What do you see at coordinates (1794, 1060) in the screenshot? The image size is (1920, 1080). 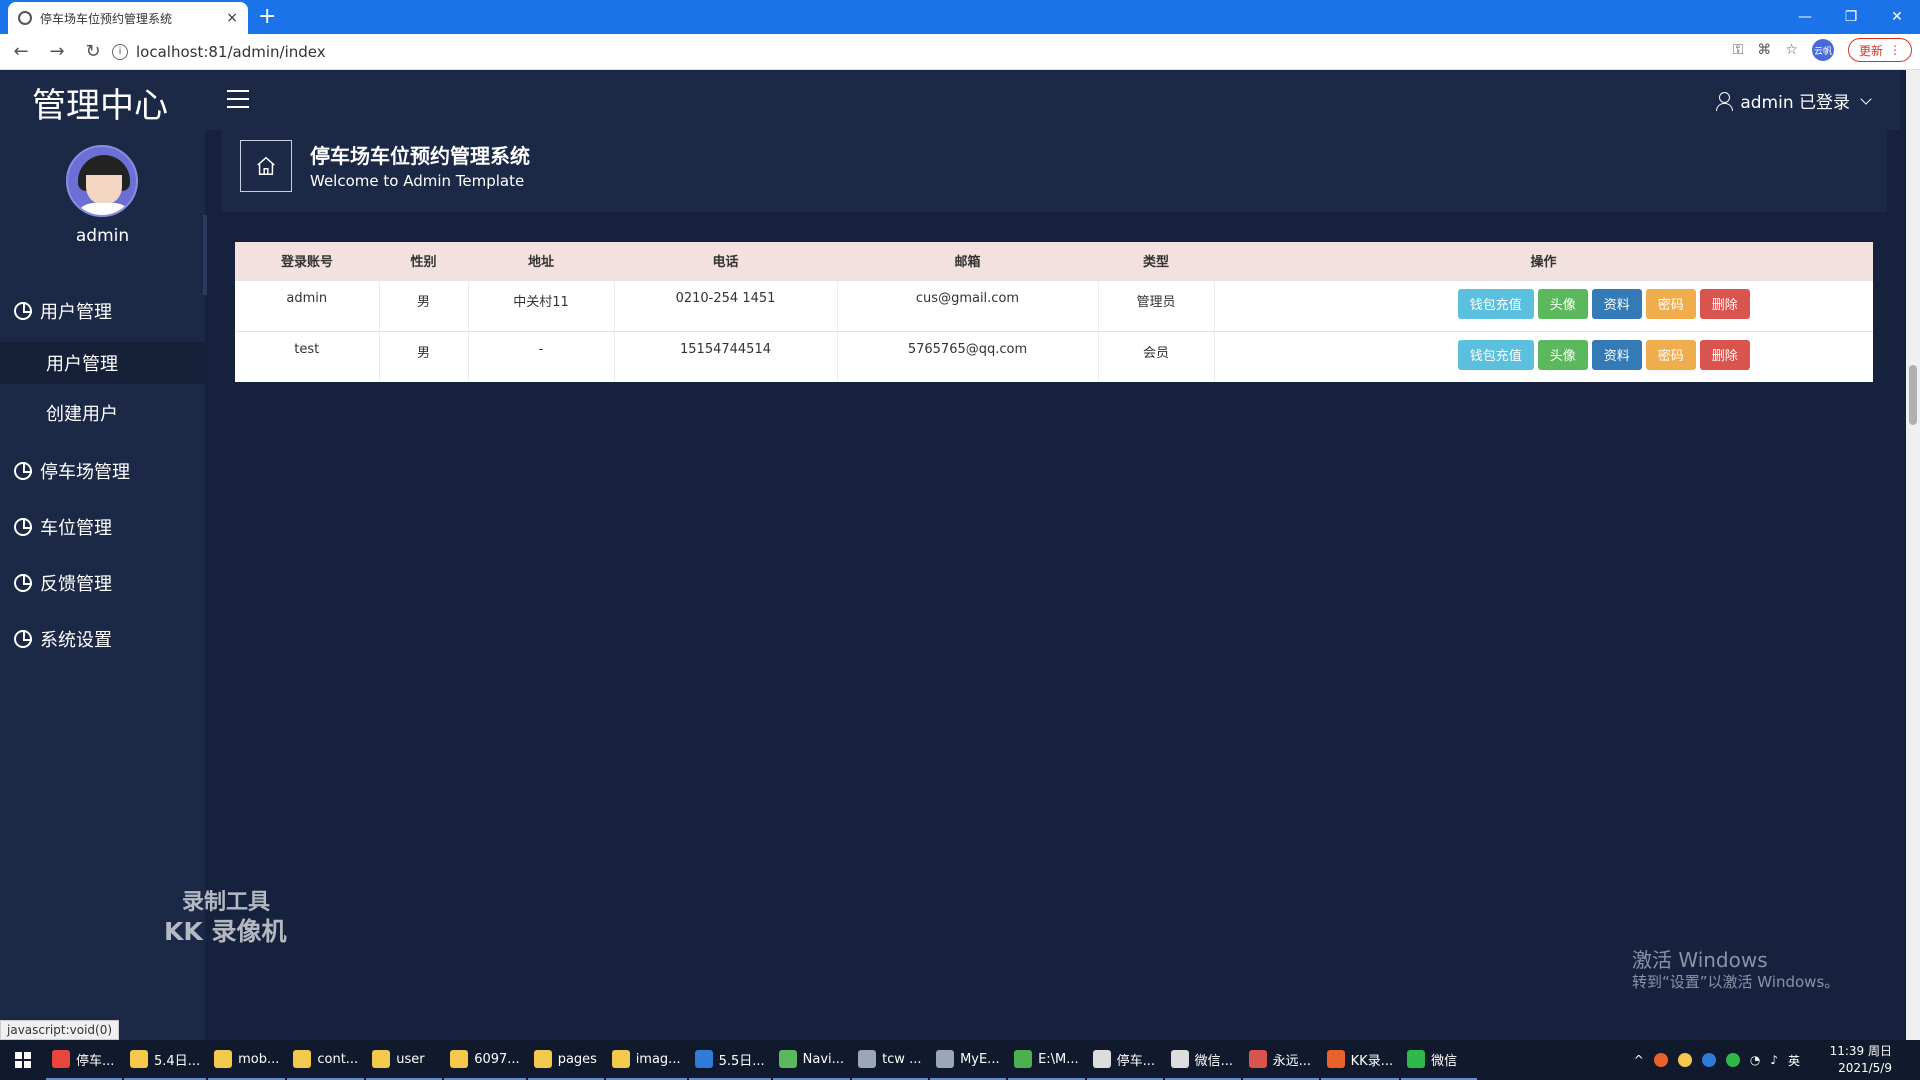 I see `input-method: 英` at bounding box center [1794, 1060].